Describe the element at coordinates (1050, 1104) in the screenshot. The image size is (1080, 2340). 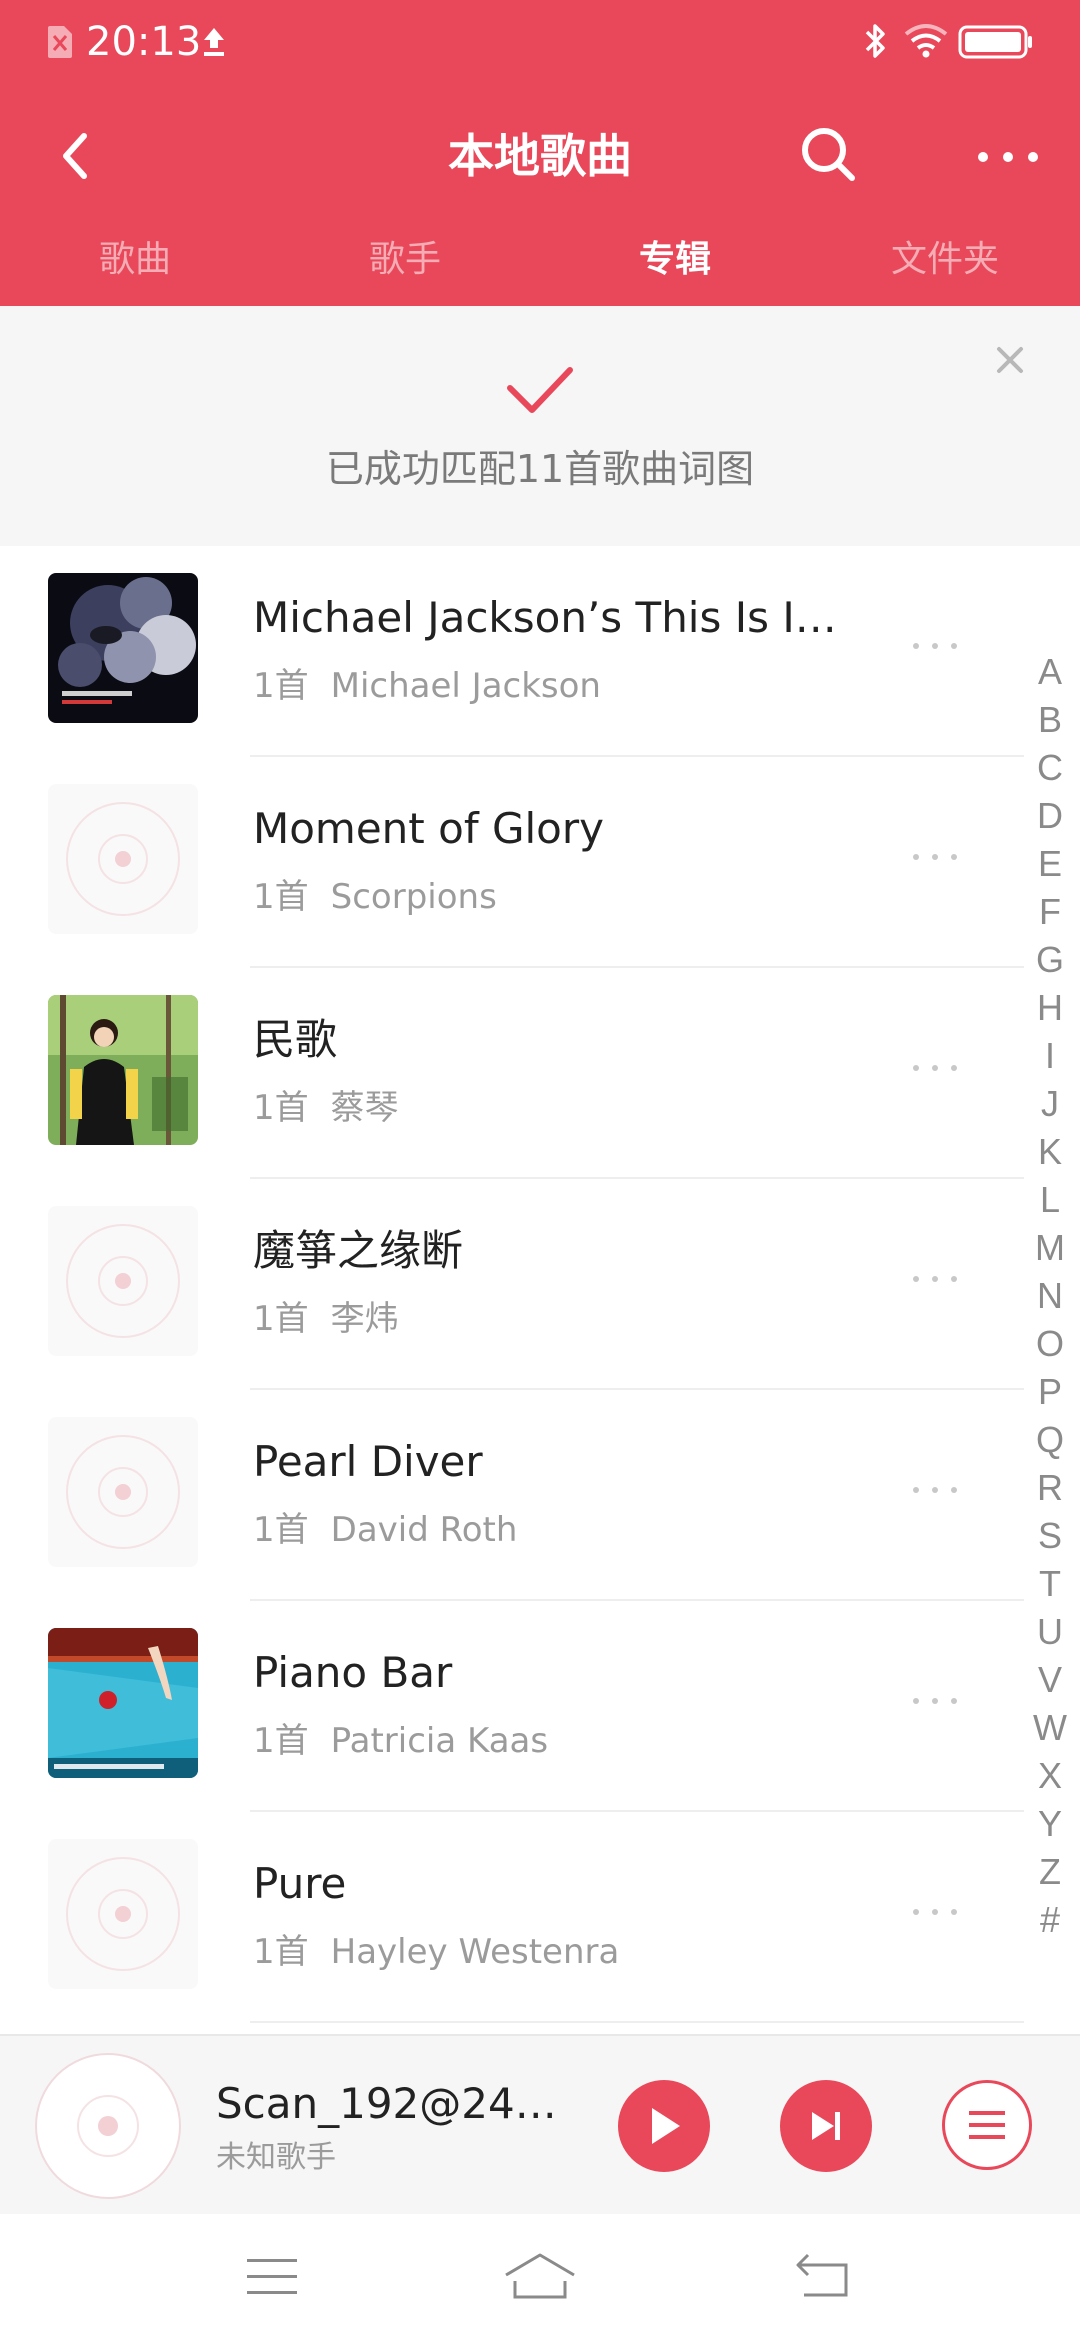
I see `index-letter: J` at that location.